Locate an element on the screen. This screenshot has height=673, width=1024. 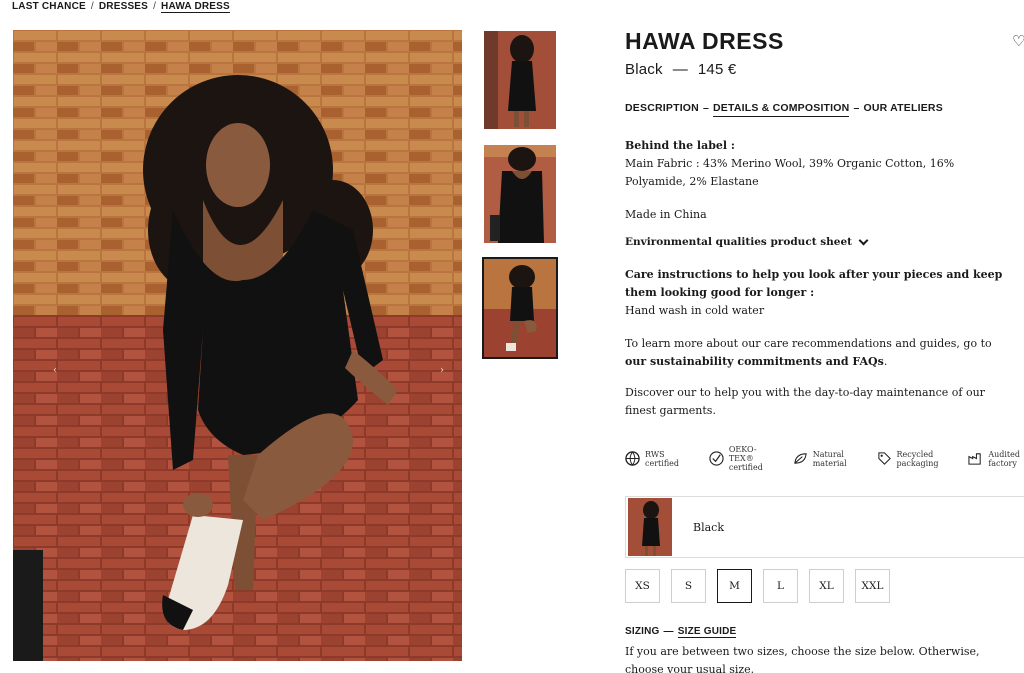
badge-natural-material: Natural material is located at coordinates (820, 458).